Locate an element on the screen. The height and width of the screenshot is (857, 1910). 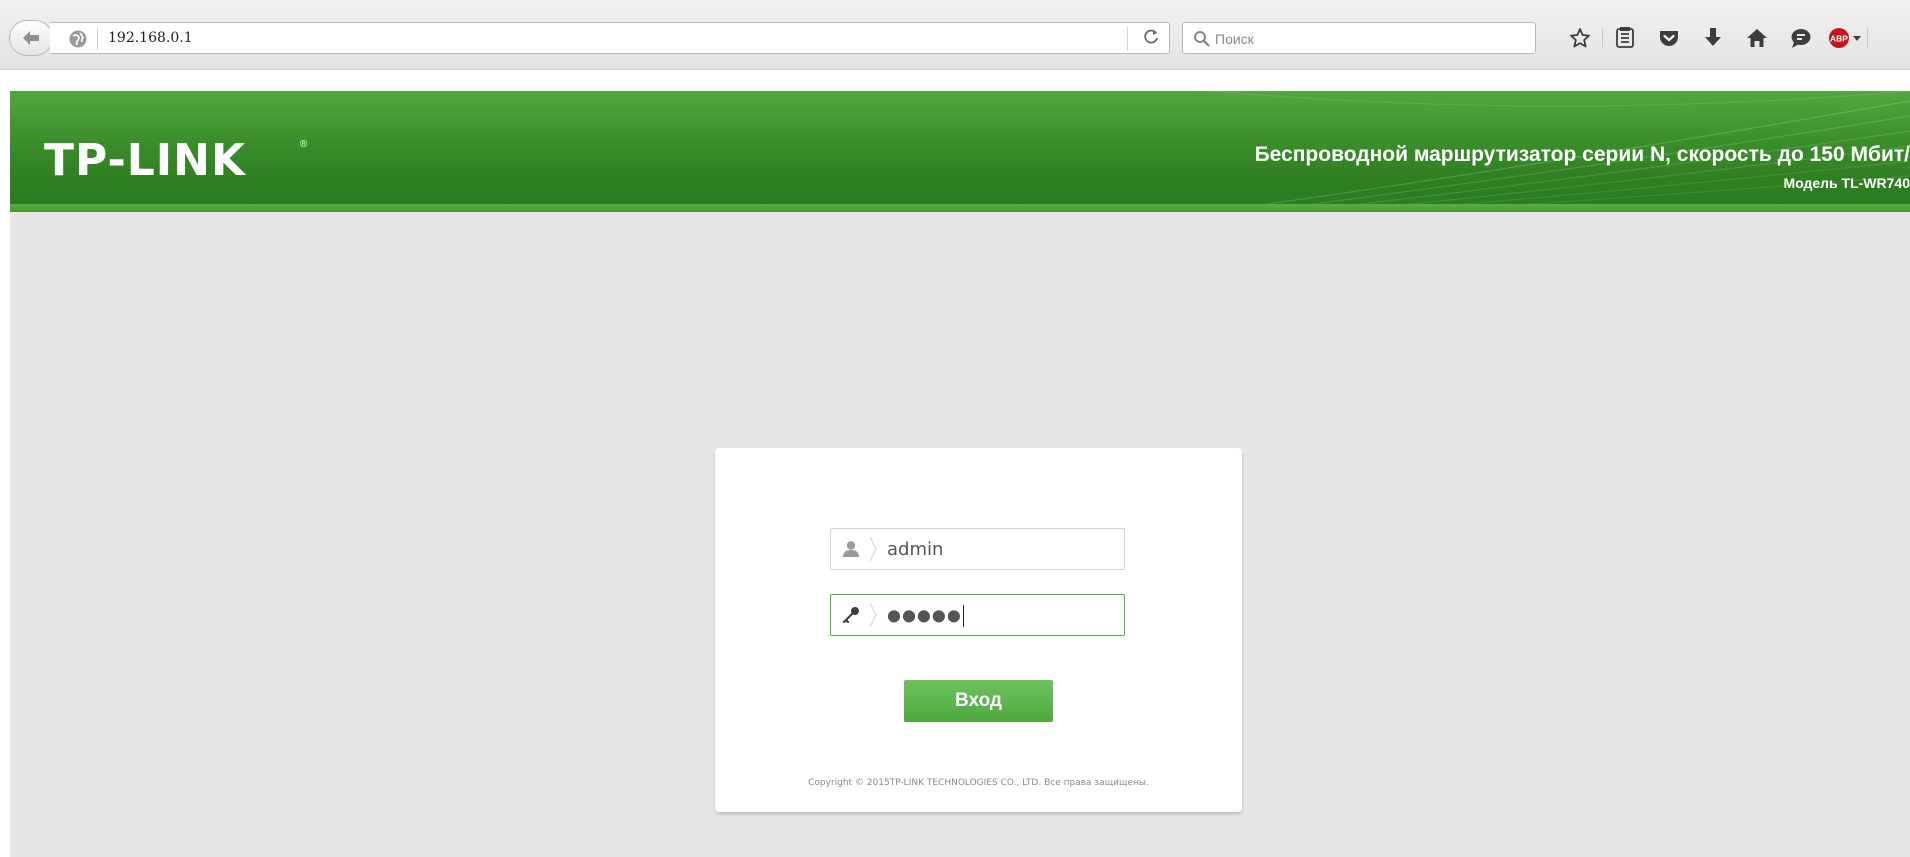
toolbar-divider-end is located at coordinates (1867, 38).